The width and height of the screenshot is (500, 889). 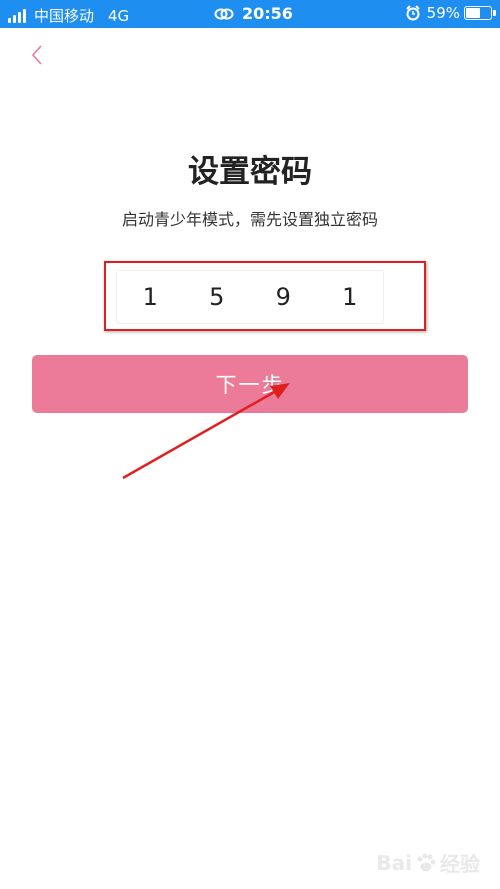 I want to click on battery-icon, so click(x=480, y=13).